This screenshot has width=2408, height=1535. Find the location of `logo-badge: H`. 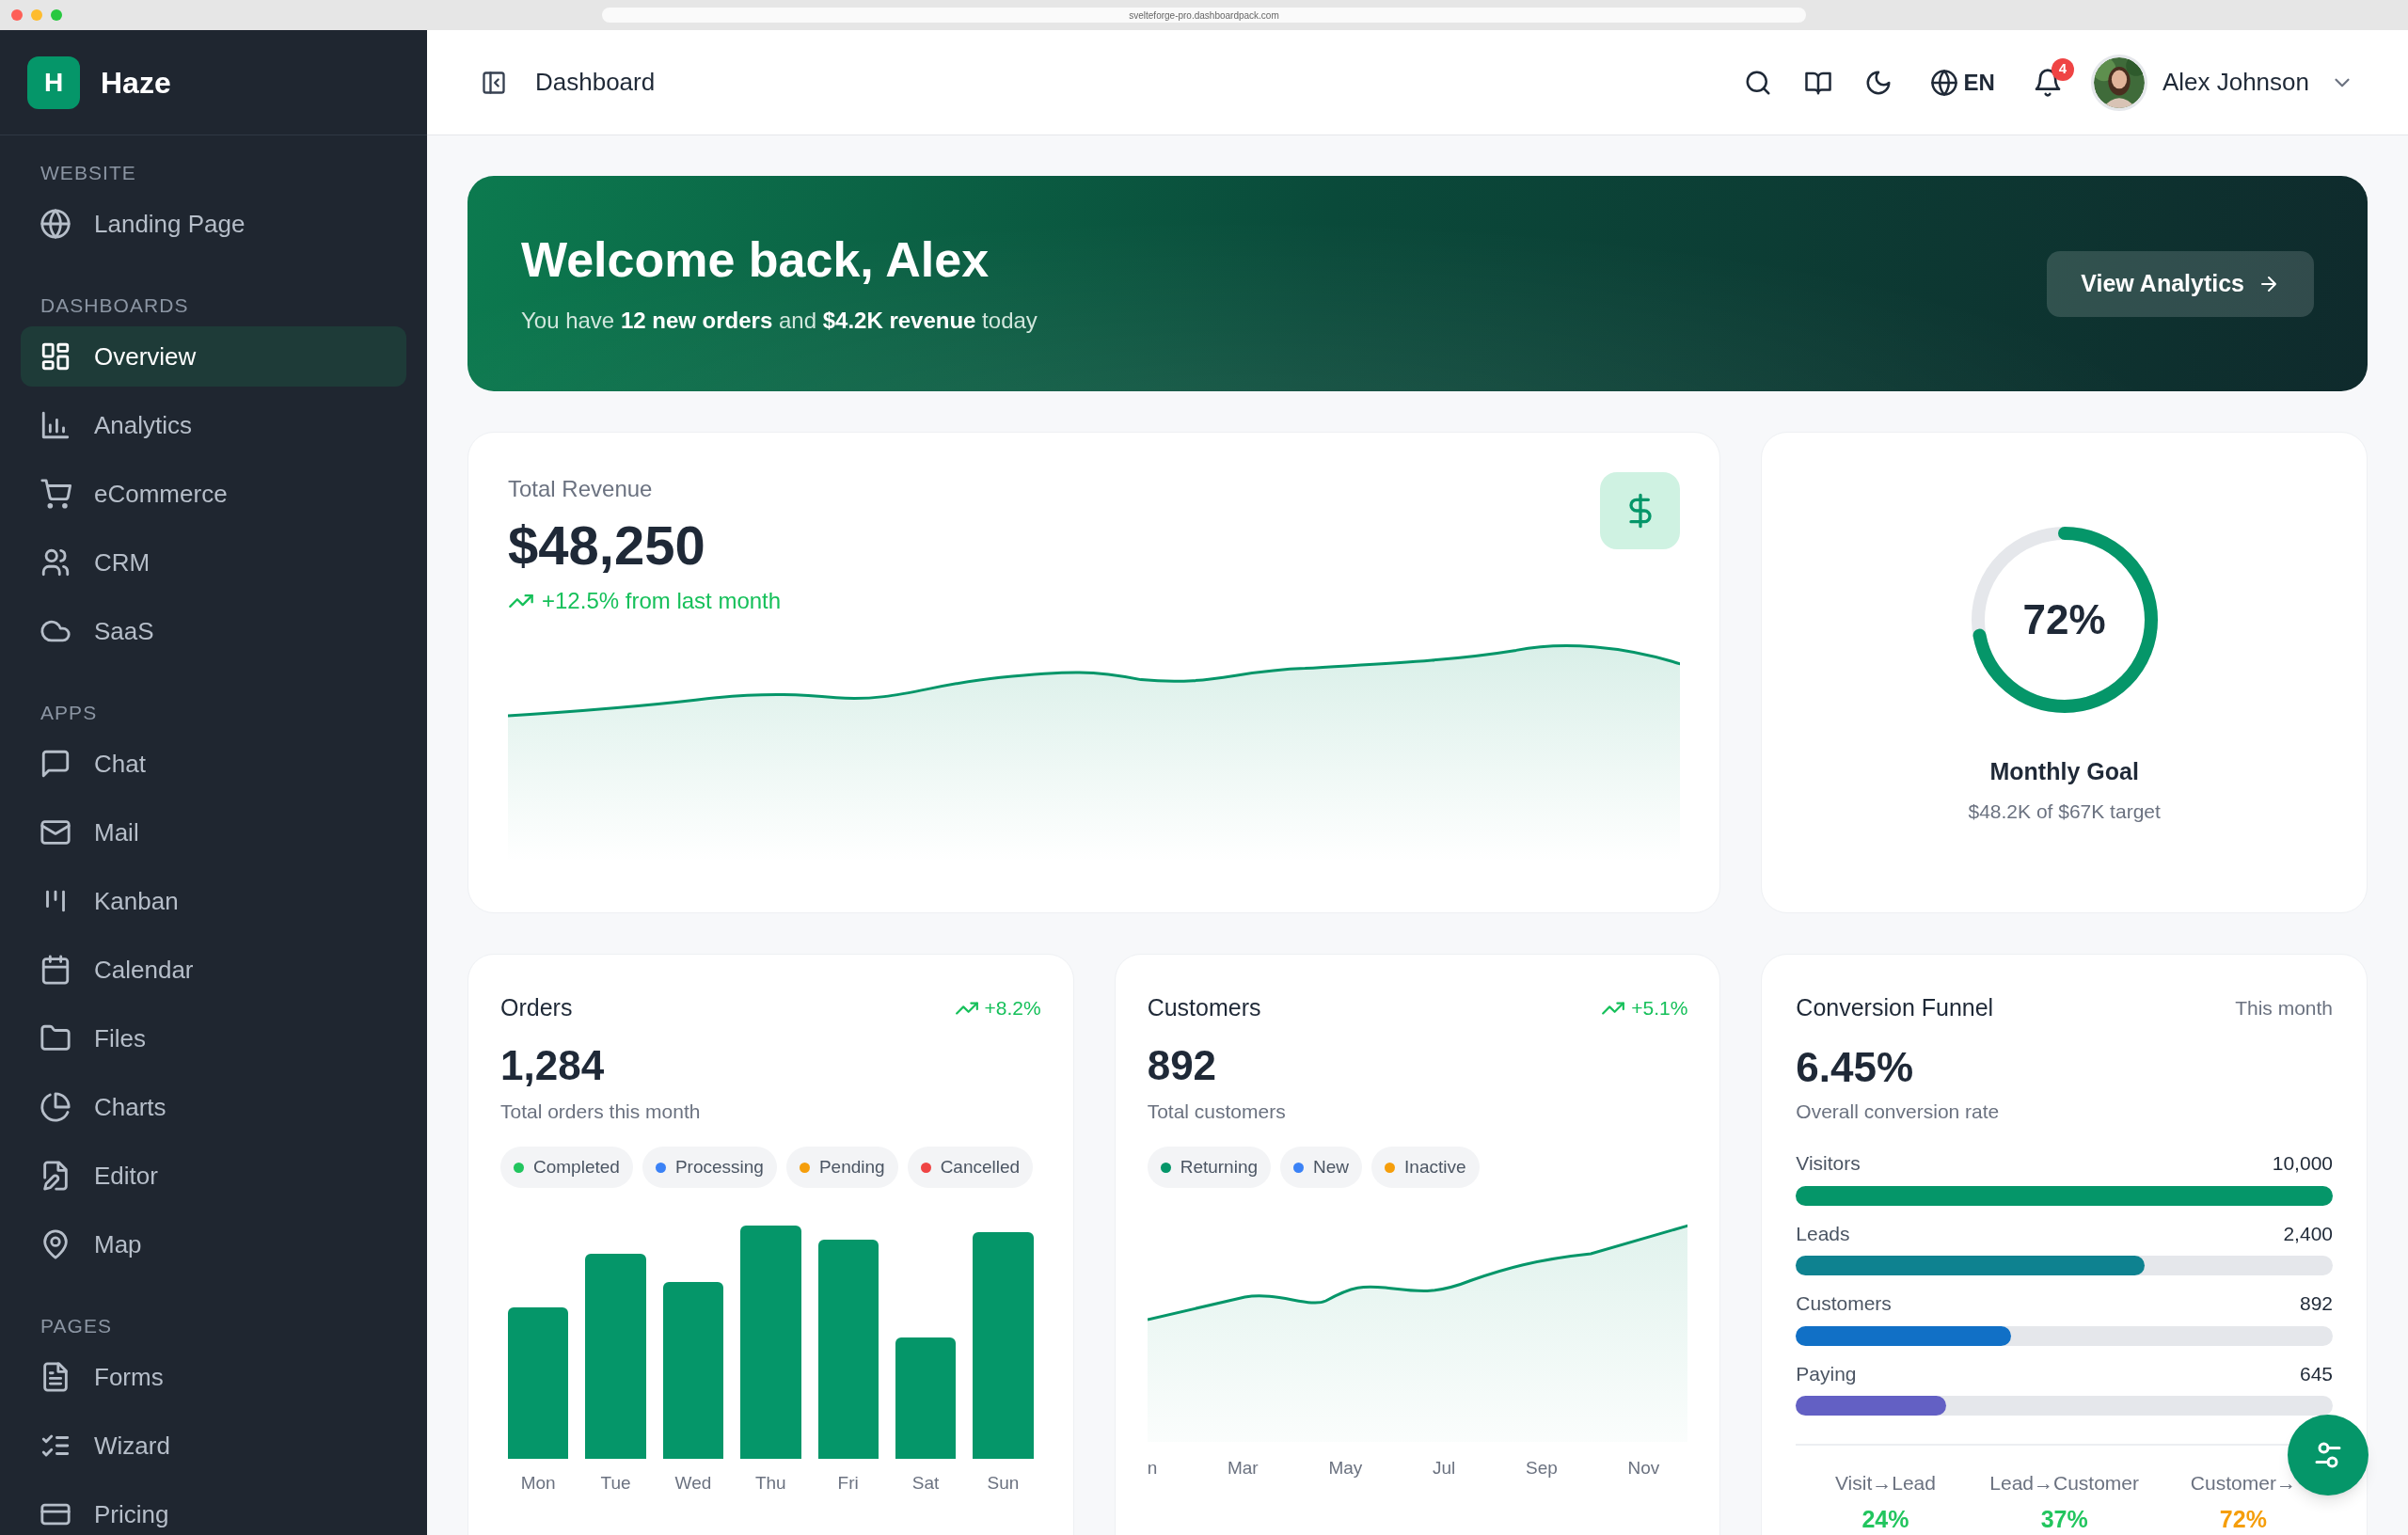

logo-badge: H is located at coordinates (54, 82).